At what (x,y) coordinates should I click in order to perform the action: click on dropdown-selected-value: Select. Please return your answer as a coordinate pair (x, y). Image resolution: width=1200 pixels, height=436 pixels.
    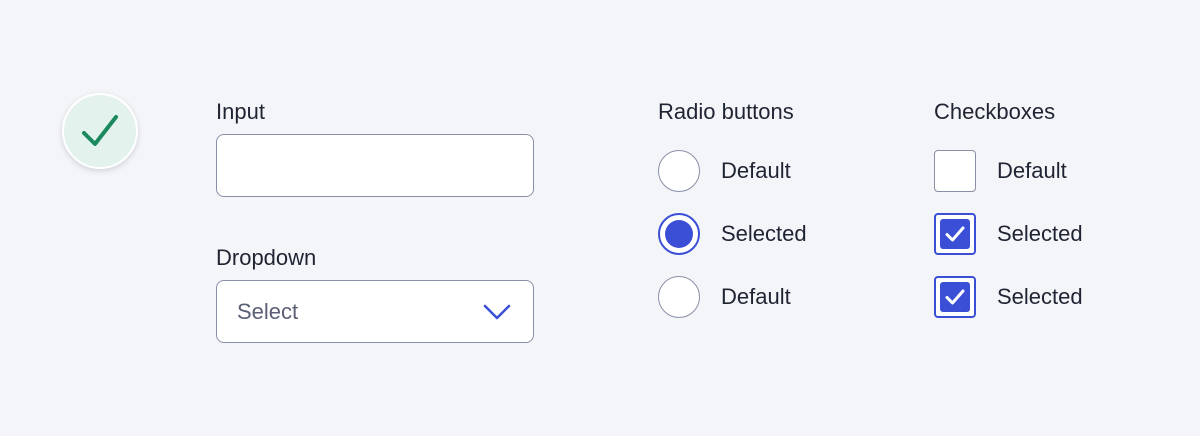
    Looking at the image, I should click on (268, 311).